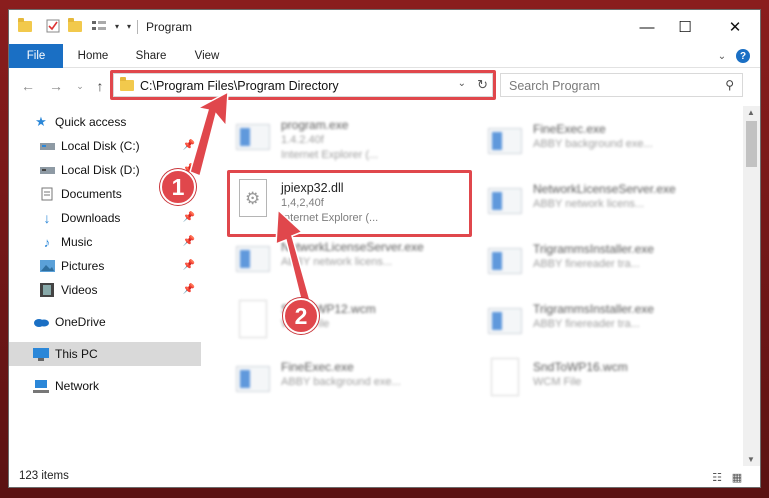 This screenshot has width=769, height=498. What do you see at coordinates (178, 187) in the screenshot?
I see `step-1-badge: 1` at bounding box center [178, 187].